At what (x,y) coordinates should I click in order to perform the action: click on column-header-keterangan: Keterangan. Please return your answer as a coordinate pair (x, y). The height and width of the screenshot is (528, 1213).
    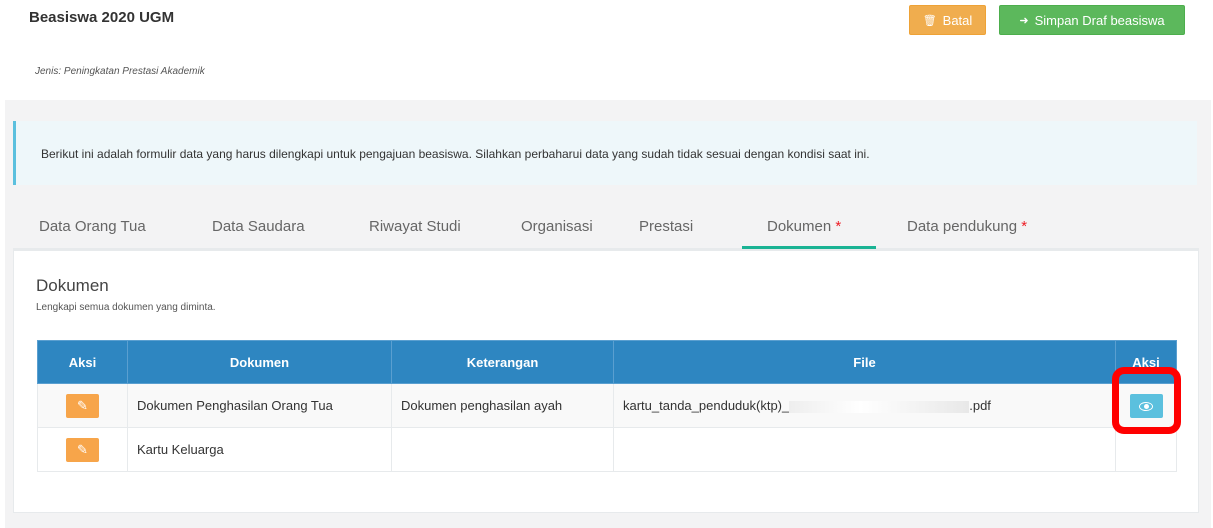
    Looking at the image, I should click on (502, 362).